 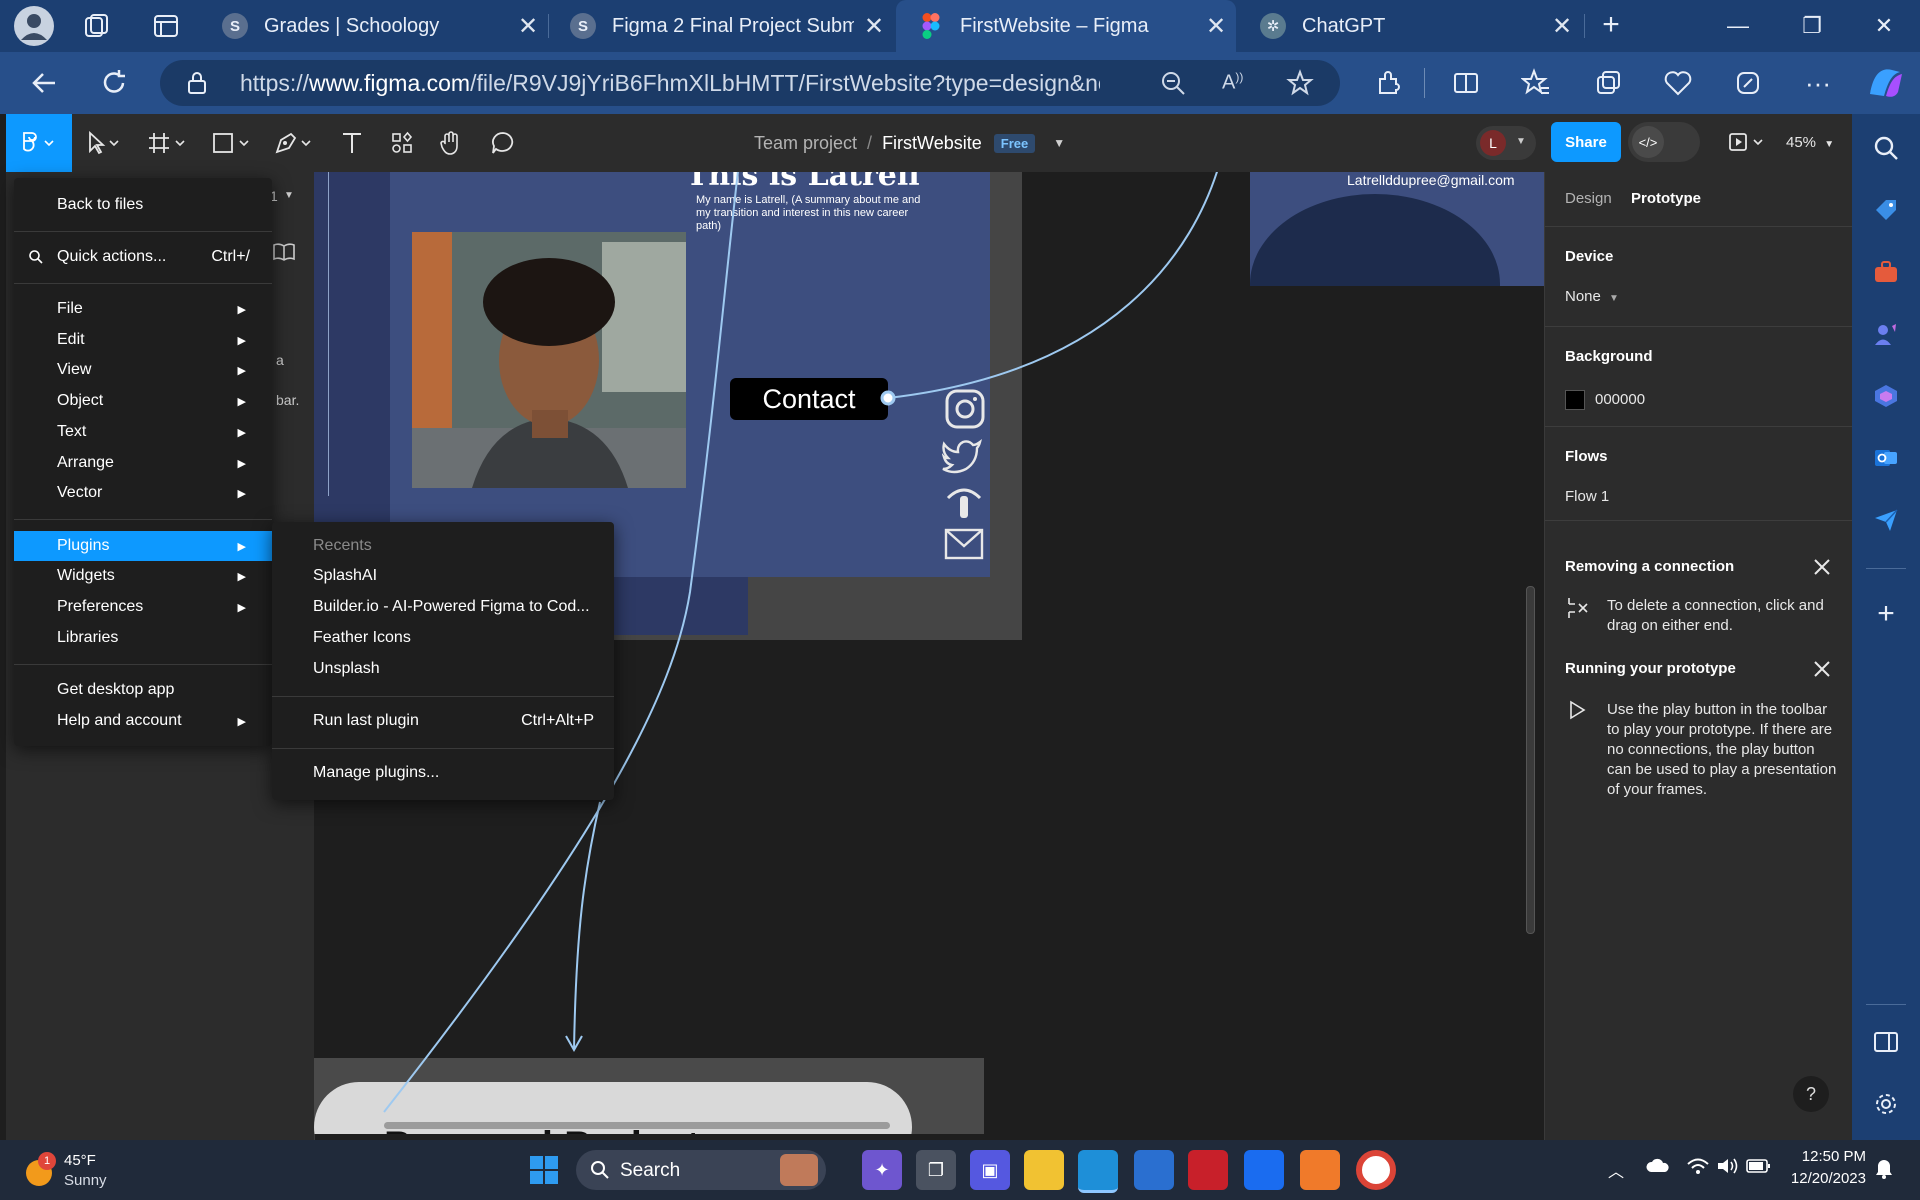 What do you see at coordinates (168, 143) in the screenshot?
I see `frame-tool-icon` at bounding box center [168, 143].